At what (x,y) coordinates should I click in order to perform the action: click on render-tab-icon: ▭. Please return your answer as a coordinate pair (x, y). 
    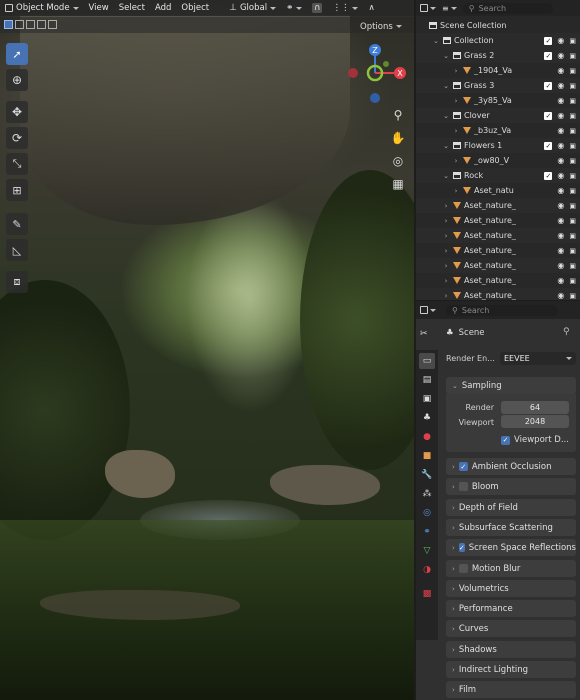
    Looking at the image, I should click on (427, 361).